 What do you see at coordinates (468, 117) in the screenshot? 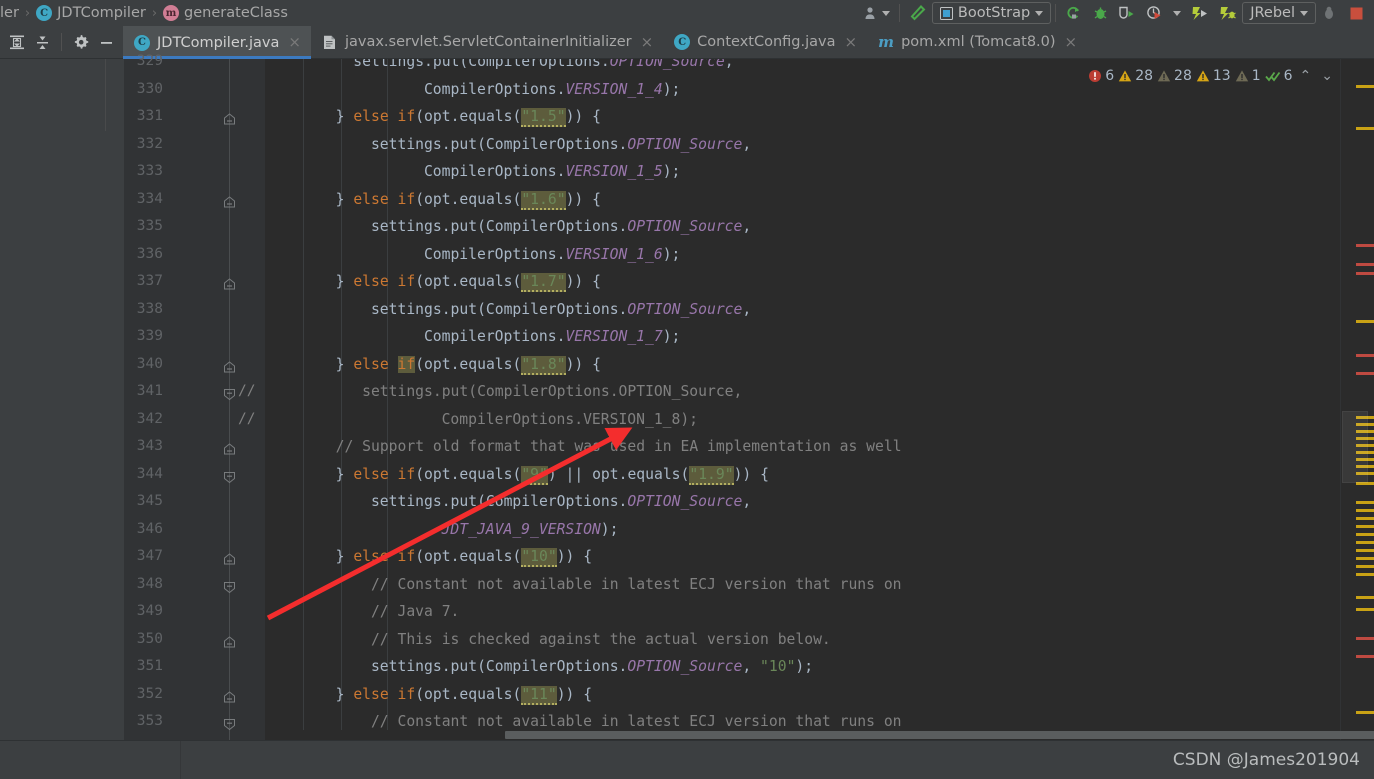
I see `code-line: } else if(opt.equals("1.5")) {` at bounding box center [468, 117].